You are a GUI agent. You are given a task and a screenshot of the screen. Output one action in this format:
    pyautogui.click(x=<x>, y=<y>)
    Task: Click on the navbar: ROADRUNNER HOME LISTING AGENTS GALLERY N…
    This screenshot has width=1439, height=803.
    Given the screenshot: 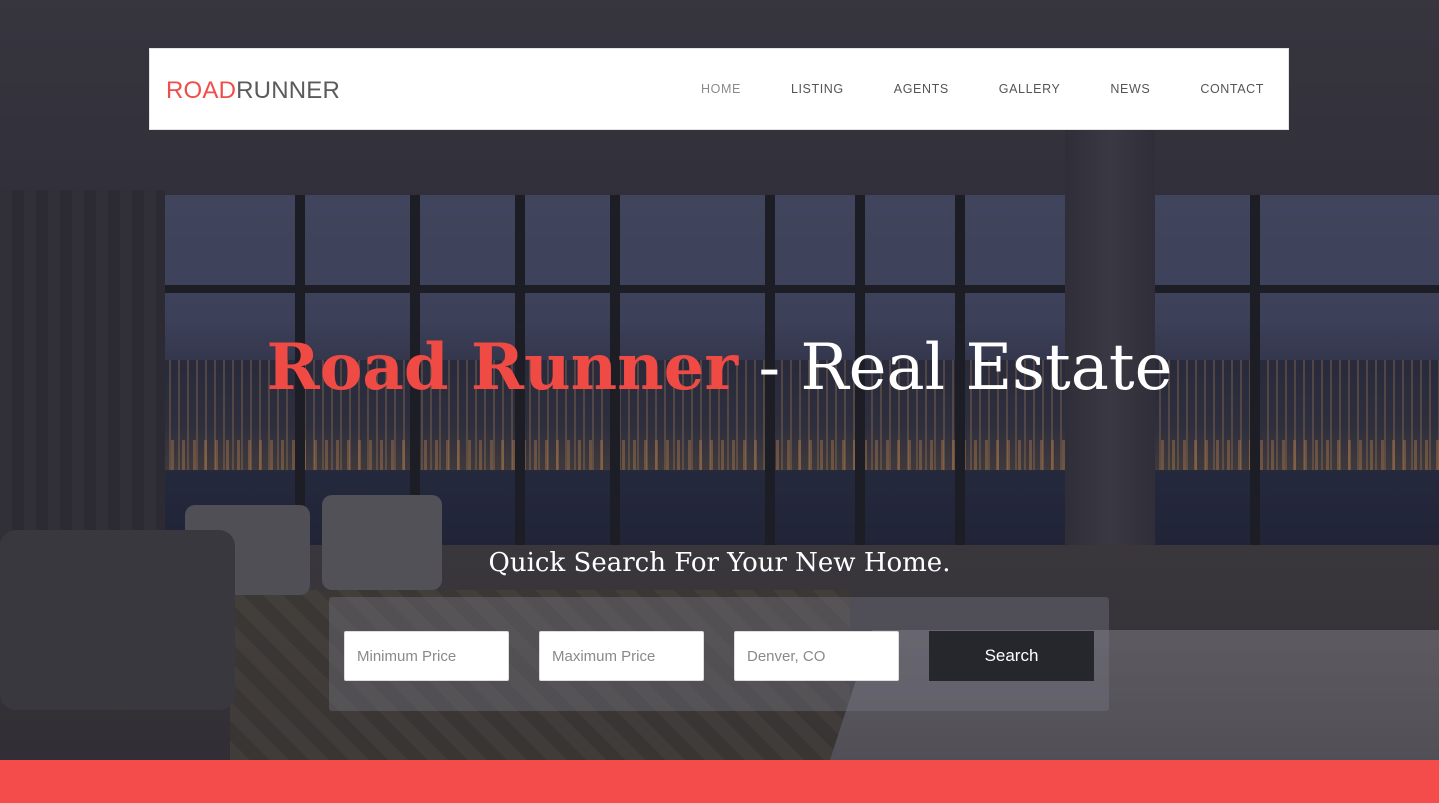 What is the action you would take?
    pyautogui.click(x=719, y=89)
    